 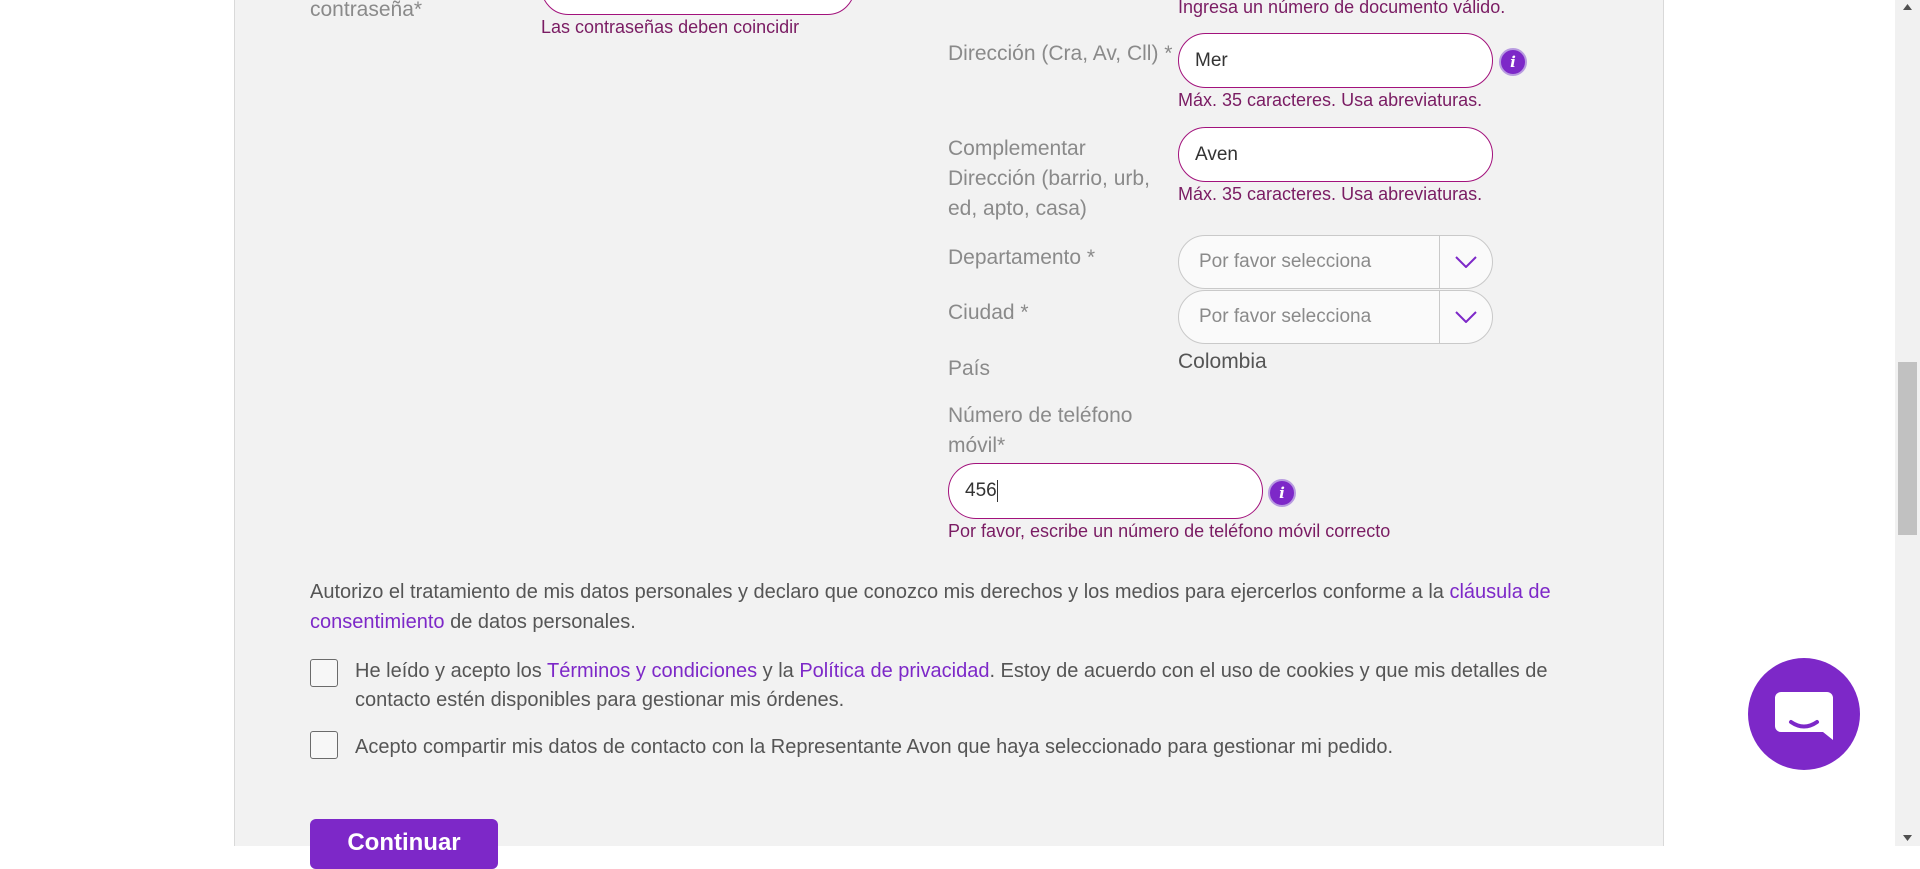 I want to click on document-error: Ingresa un número de documento válido., so click(x=1342, y=8).